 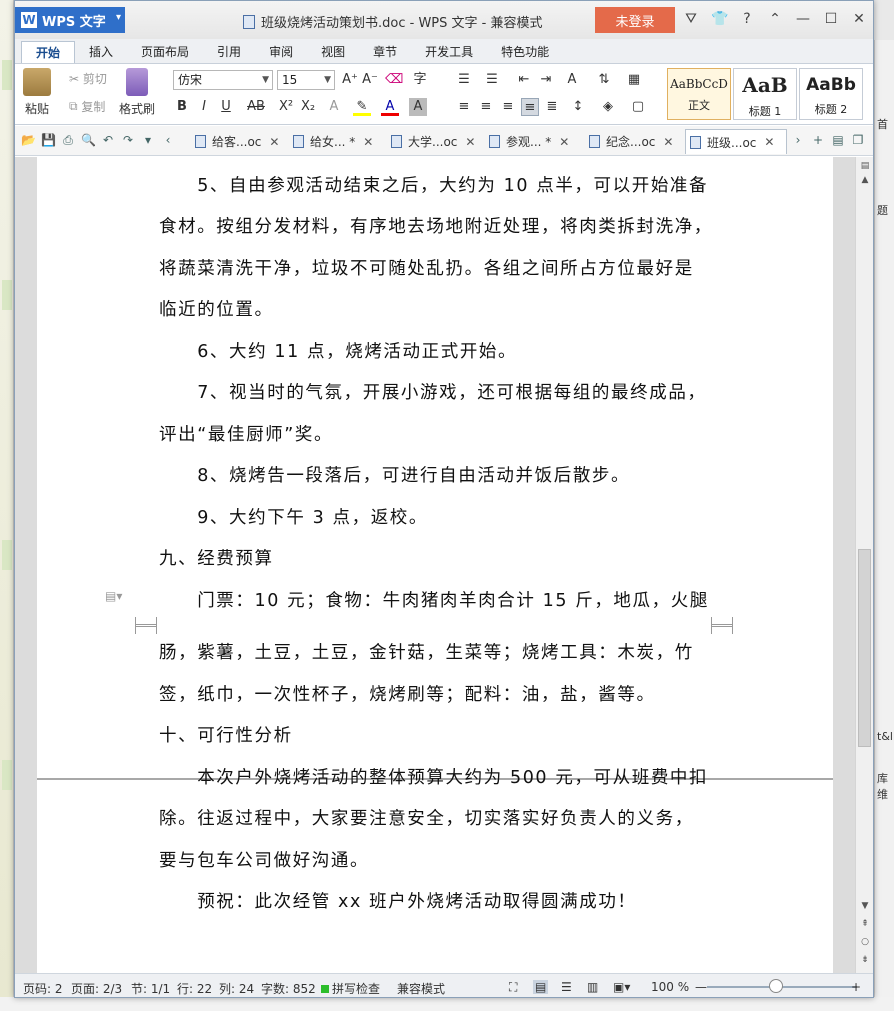 What do you see at coordinates (864, 648) in the screenshot?
I see `scrollbar-thumb` at bounding box center [864, 648].